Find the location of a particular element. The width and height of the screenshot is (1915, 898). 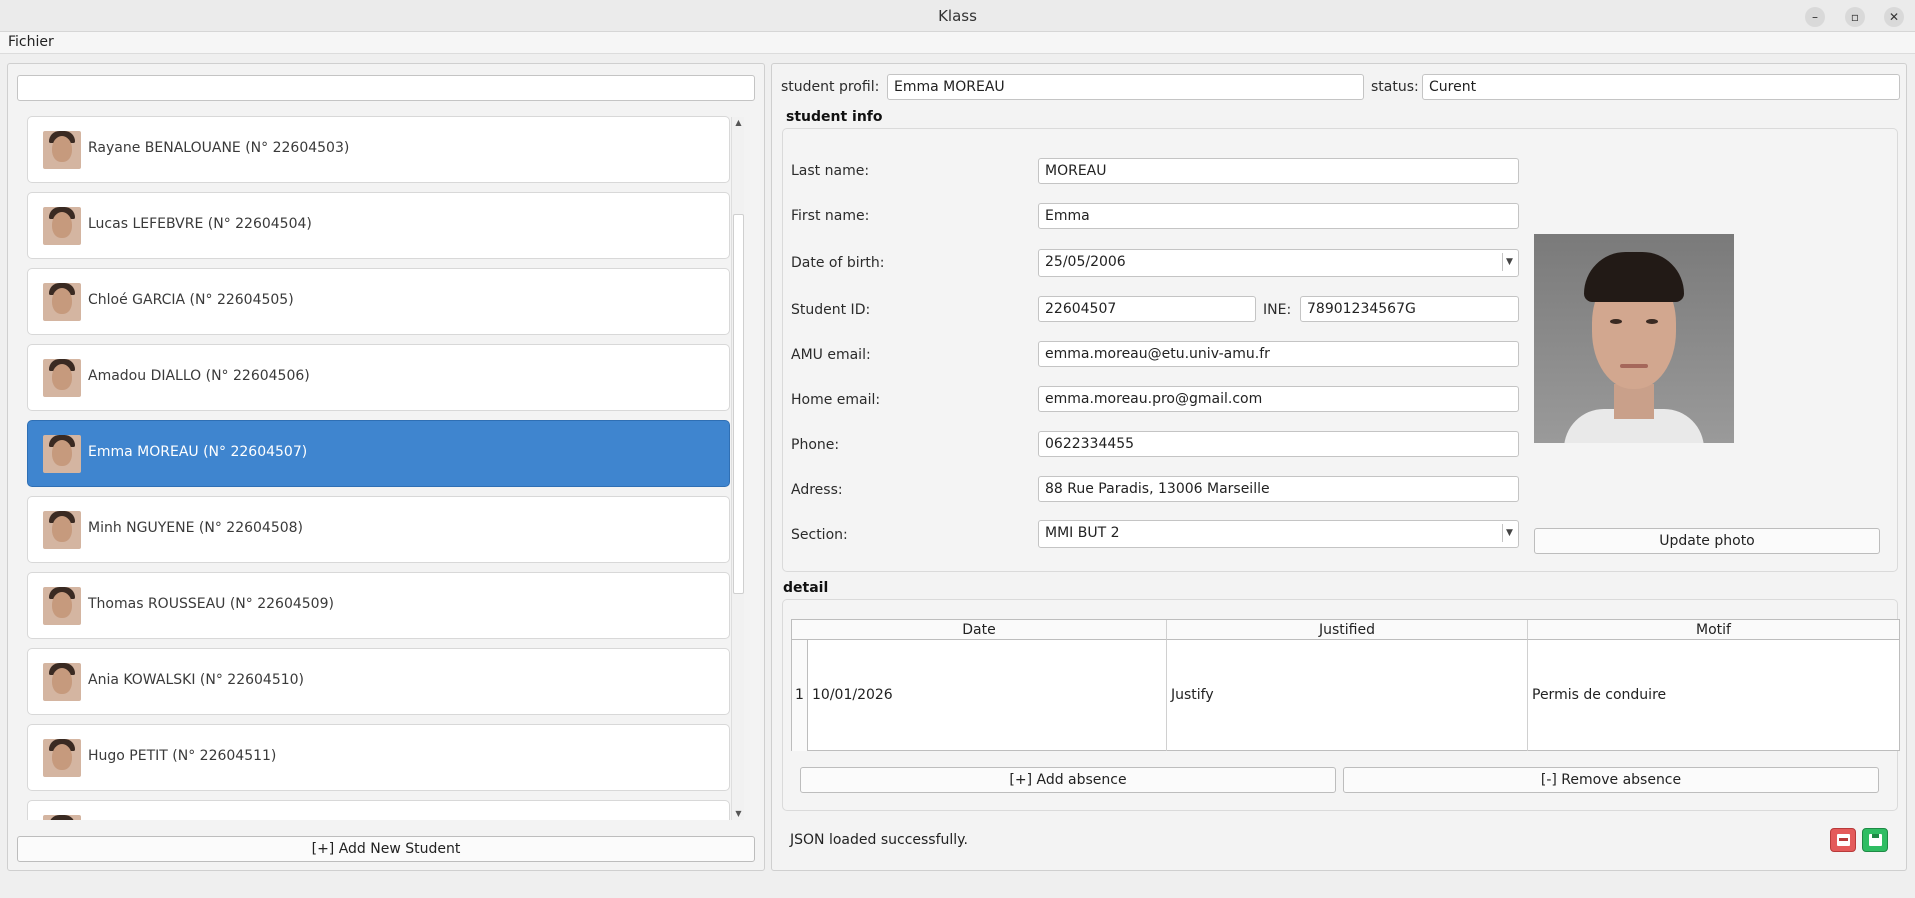

search-input is located at coordinates (386, 88).